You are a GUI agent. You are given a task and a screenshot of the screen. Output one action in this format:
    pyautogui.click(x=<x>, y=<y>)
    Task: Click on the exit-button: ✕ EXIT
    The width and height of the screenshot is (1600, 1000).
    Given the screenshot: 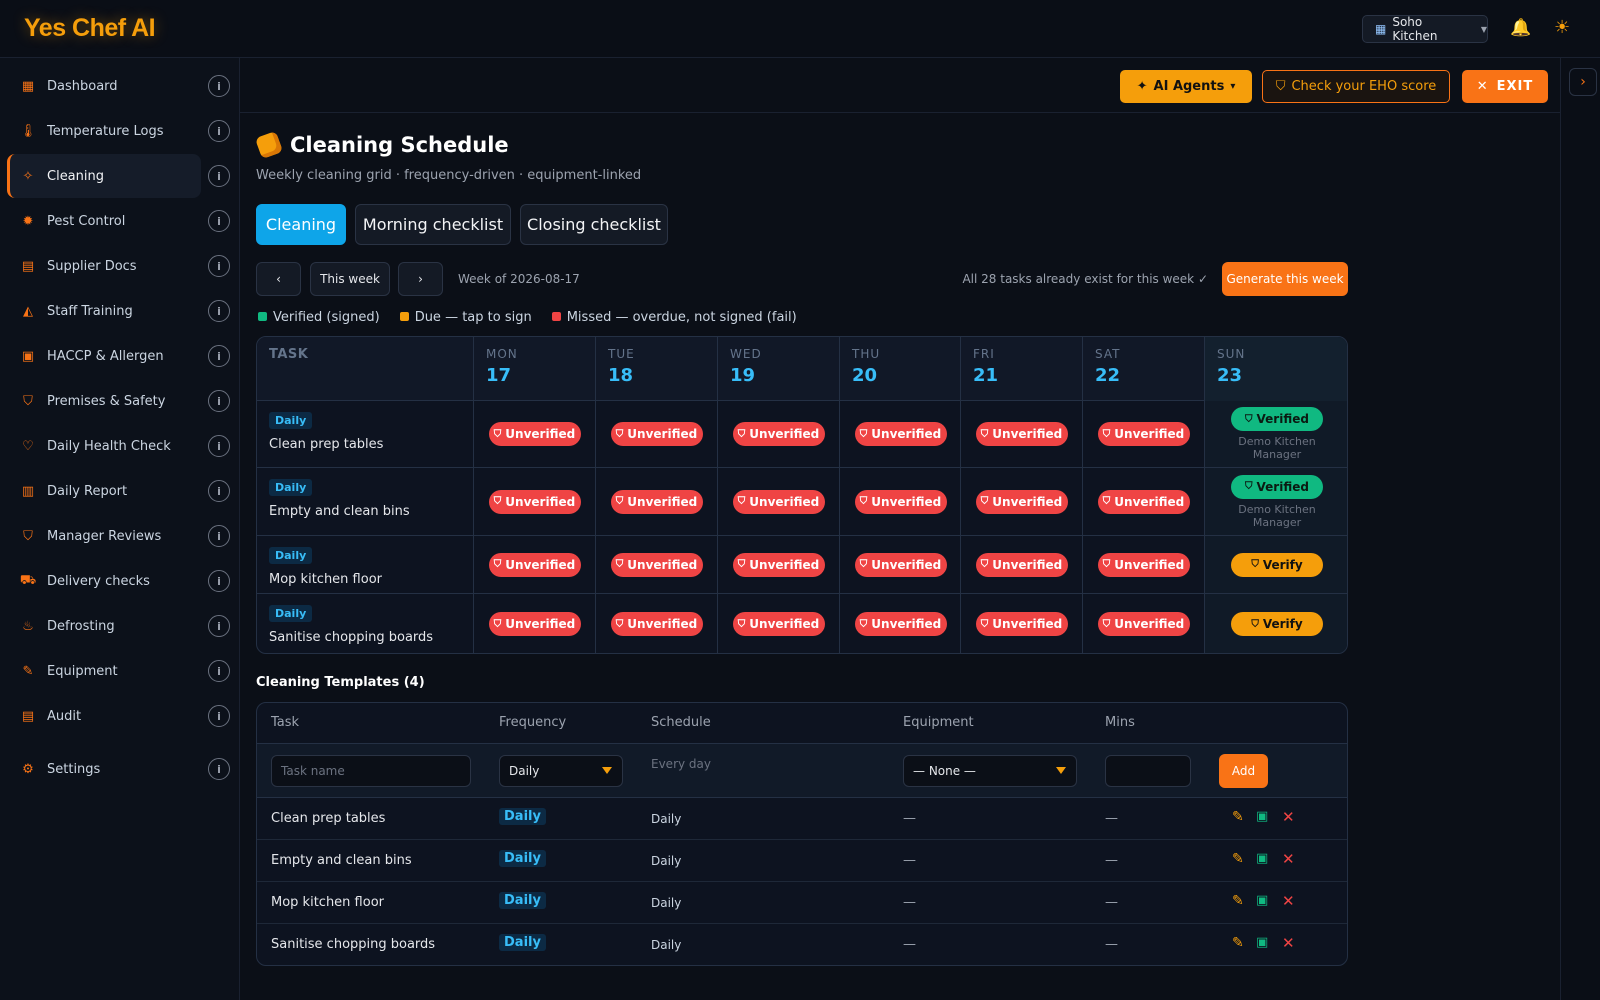 What is the action you would take?
    pyautogui.click(x=1505, y=86)
    